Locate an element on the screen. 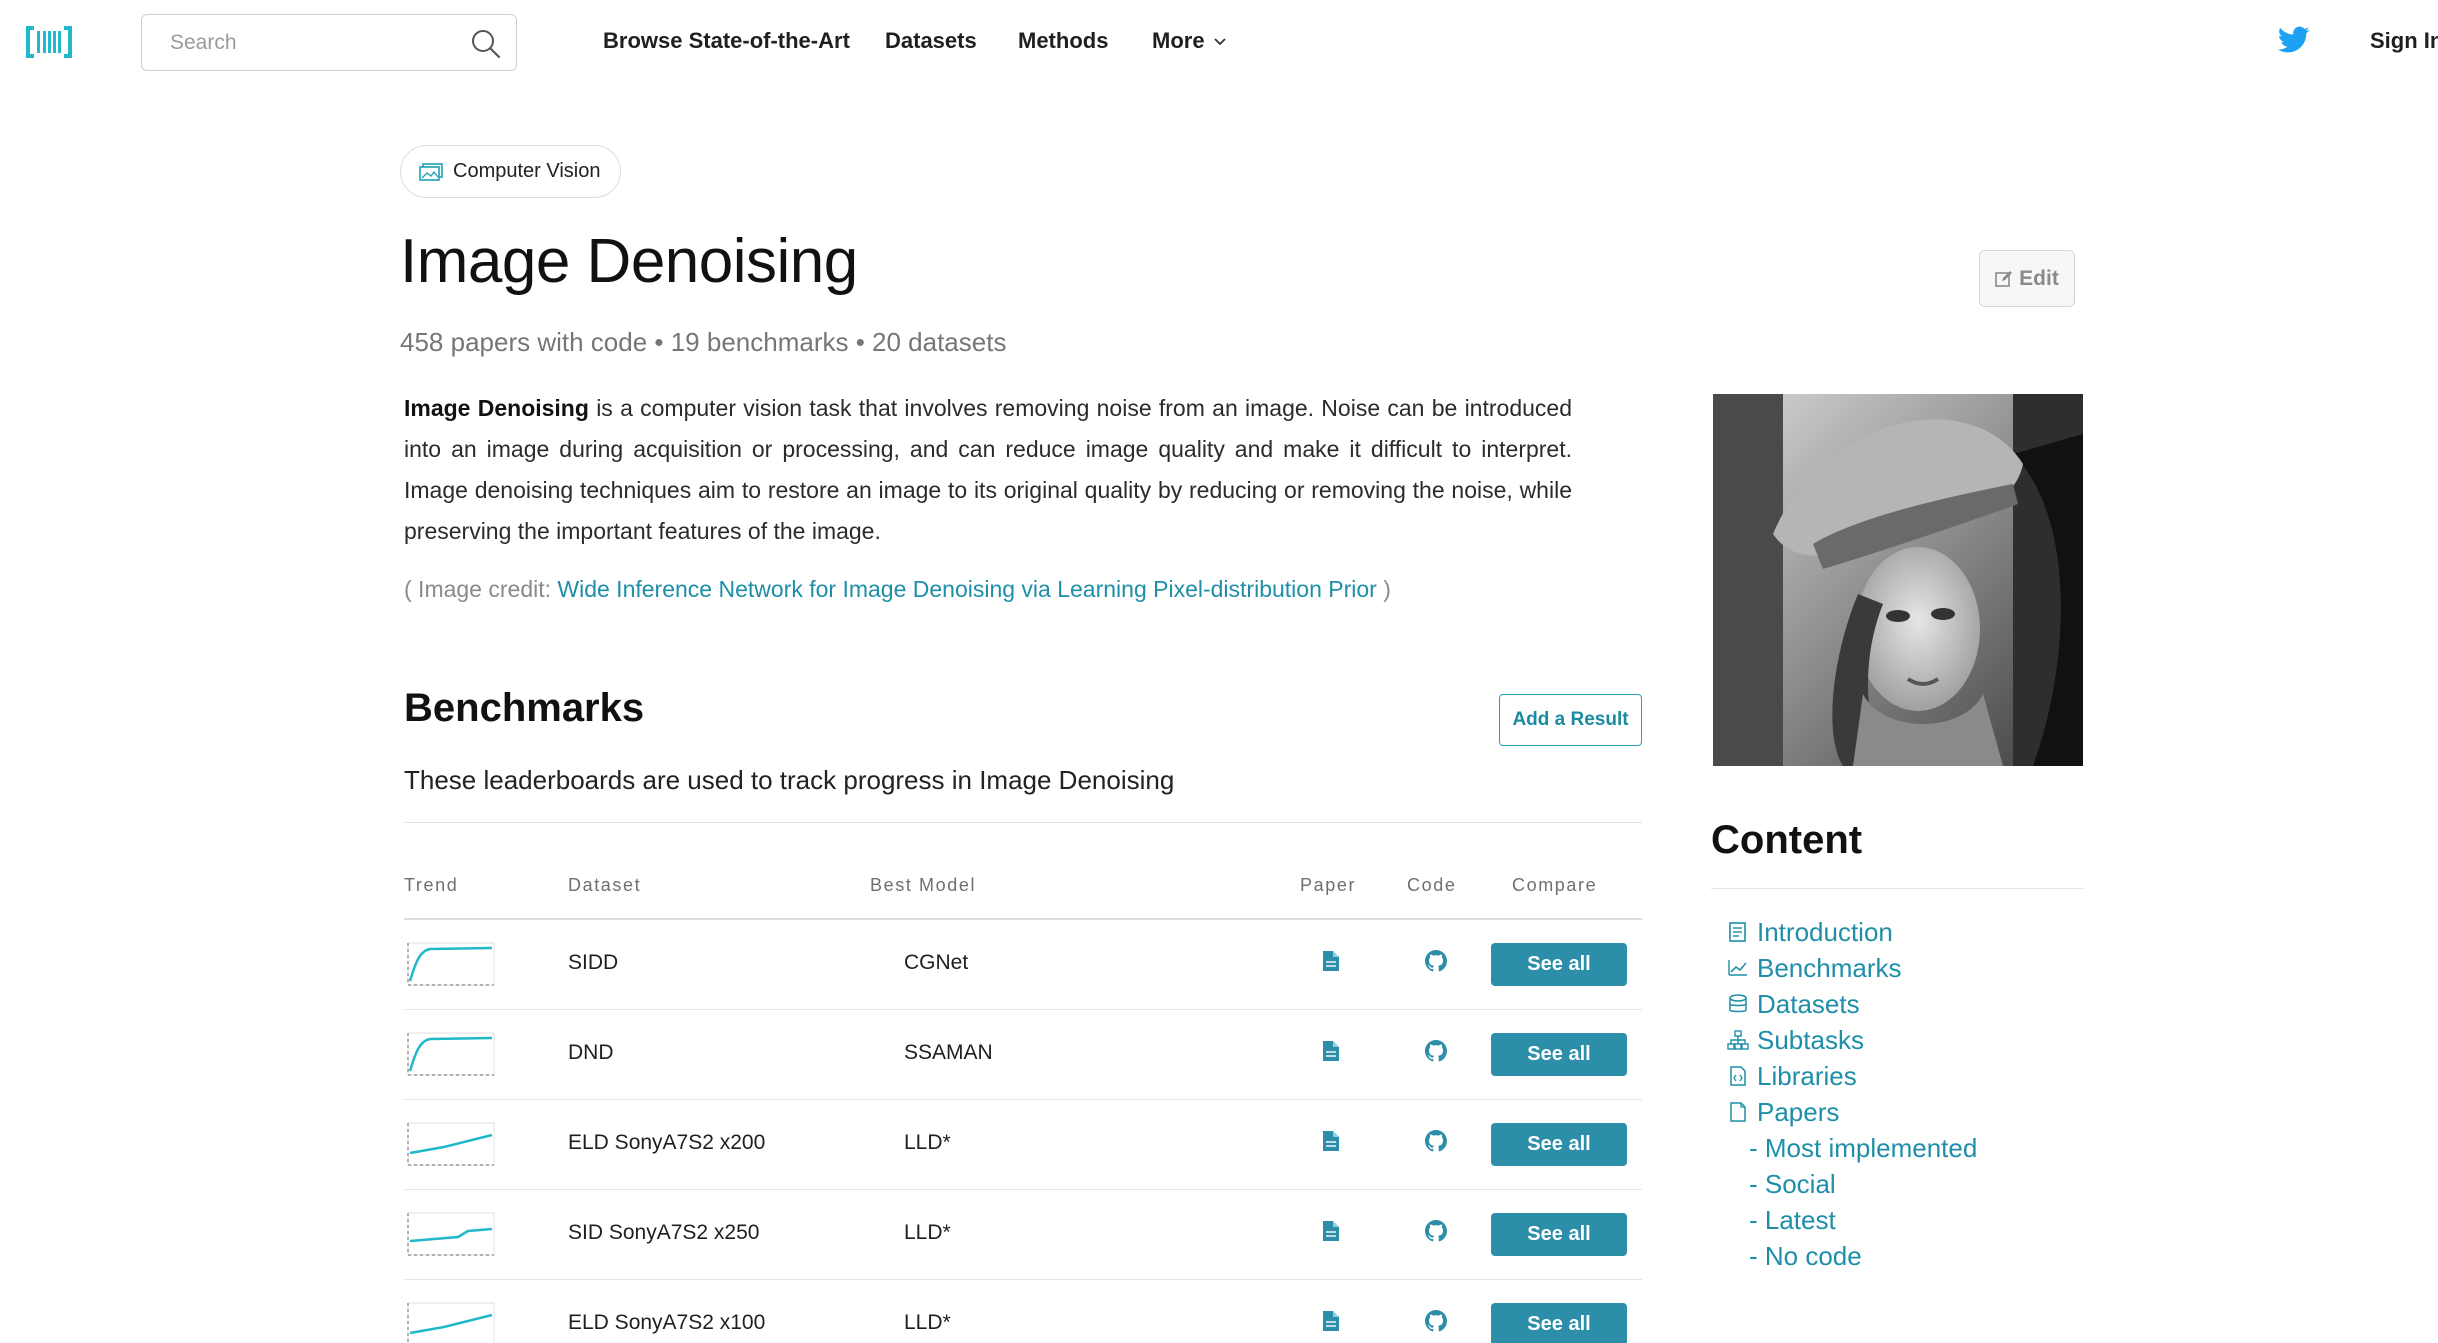  best-model-link: SSAMAN is located at coordinates (948, 1053).